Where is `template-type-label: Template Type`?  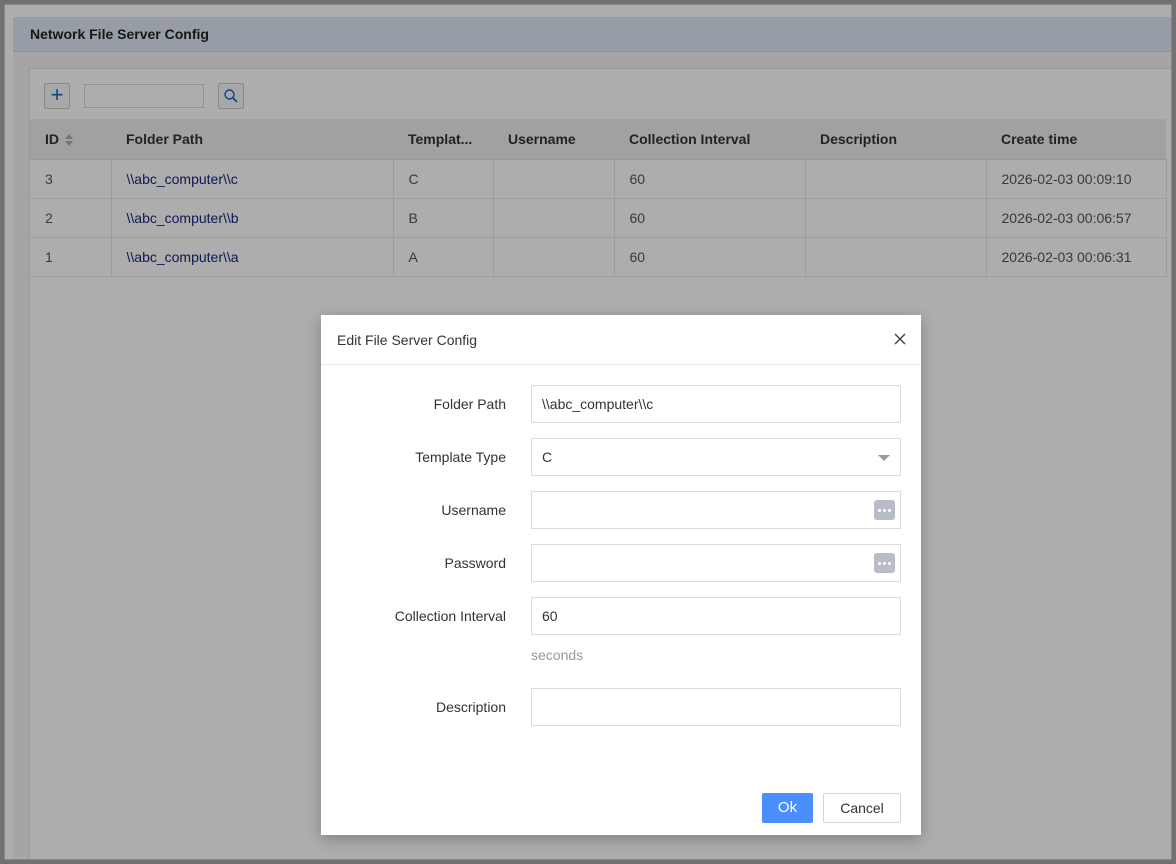
template-type-label: Template Type is located at coordinates (460, 457).